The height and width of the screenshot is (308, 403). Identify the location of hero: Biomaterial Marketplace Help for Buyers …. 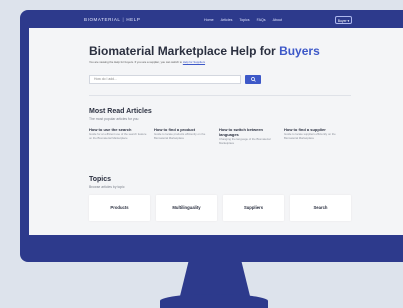
(220, 54).